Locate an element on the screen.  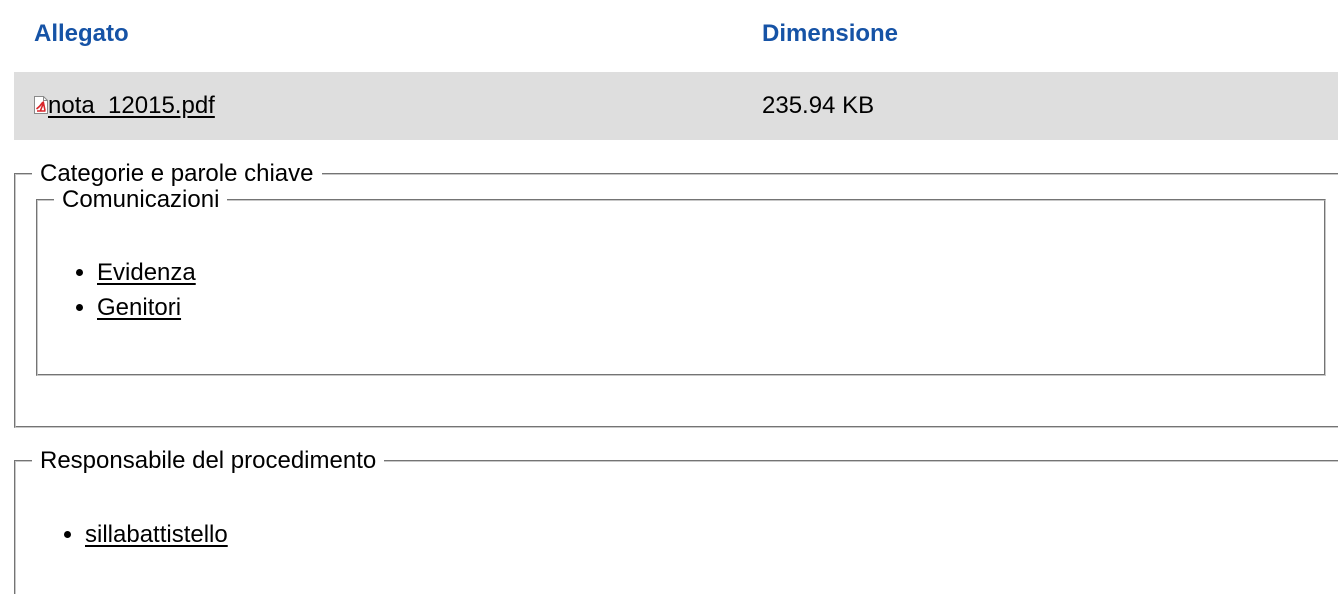
term-list-comunicazioni: Evidenza Genitori is located at coordinates (146, 290).